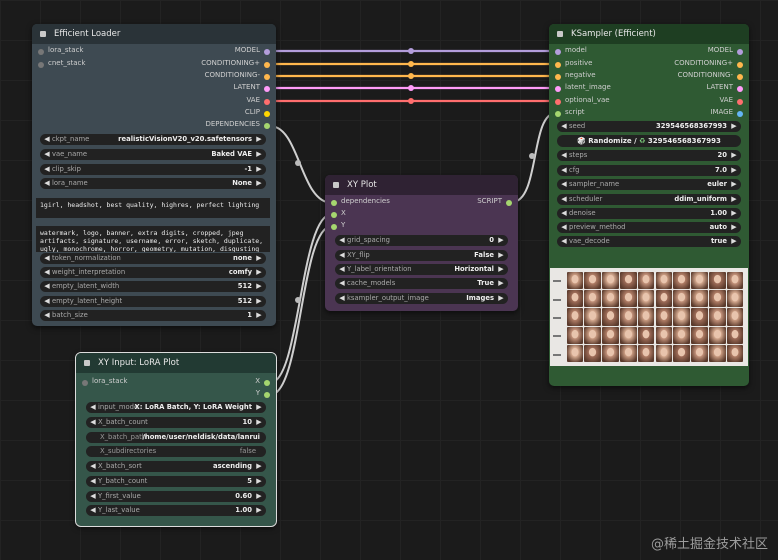  Describe the element at coordinates (472, 203) in the screenshot. I see `output-script: SCRIPT` at that location.